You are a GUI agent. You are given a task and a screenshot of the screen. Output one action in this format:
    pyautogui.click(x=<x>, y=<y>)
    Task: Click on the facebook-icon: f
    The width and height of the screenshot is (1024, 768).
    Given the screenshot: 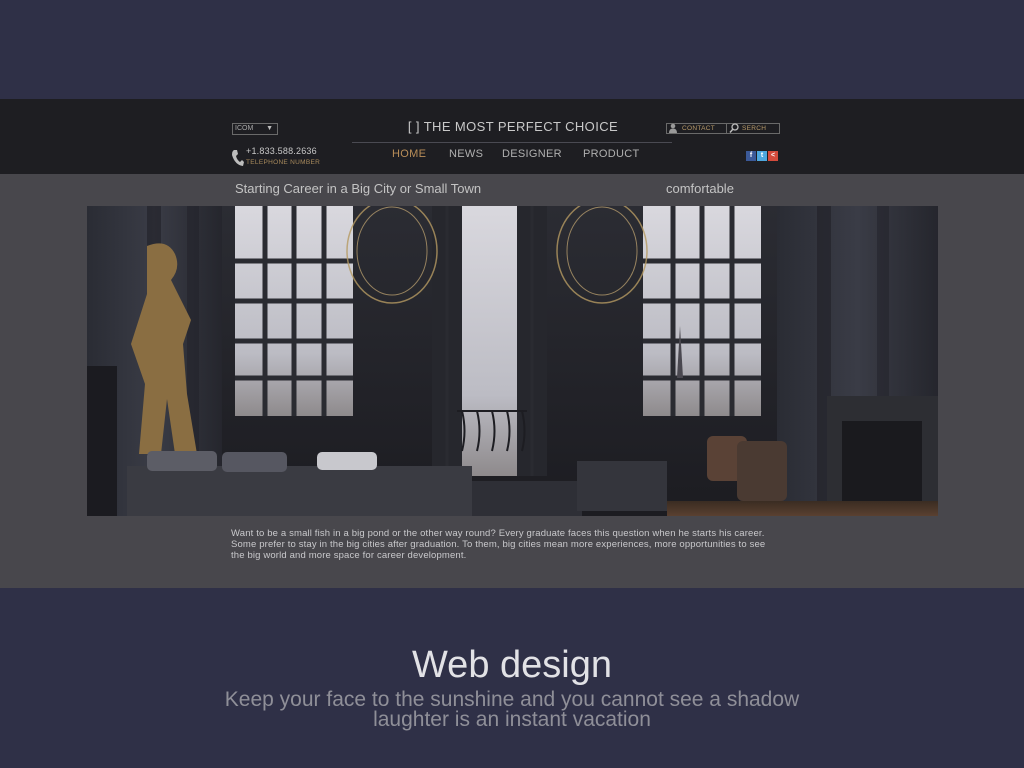 What is the action you would take?
    pyautogui.click(x=751, y=156)
    